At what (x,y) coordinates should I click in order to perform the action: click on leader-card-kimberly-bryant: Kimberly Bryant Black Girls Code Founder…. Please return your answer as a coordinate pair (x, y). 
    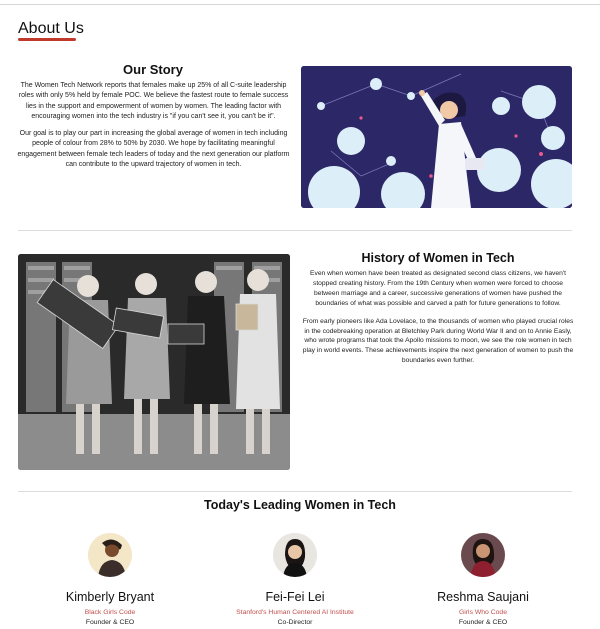
    Looking at the image, I should click on (110, 579).